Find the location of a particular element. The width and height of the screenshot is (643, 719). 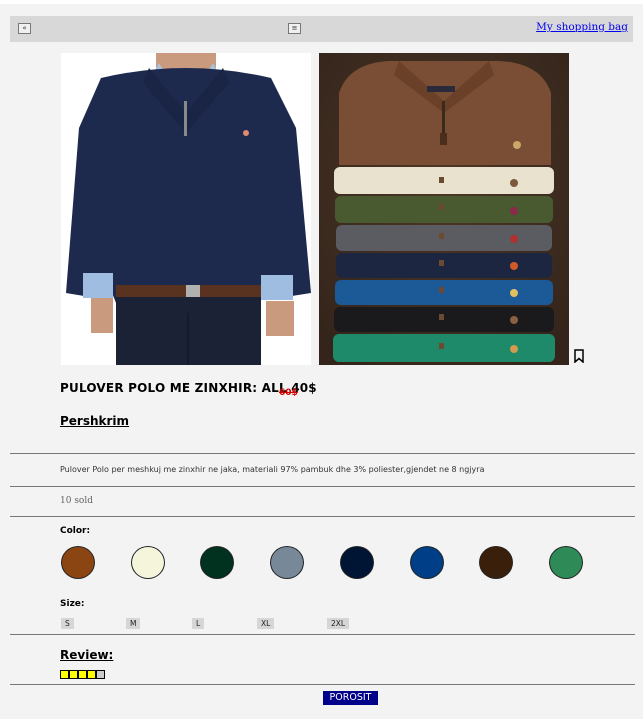

size-label: Size: is located at coordinates (72, 604).